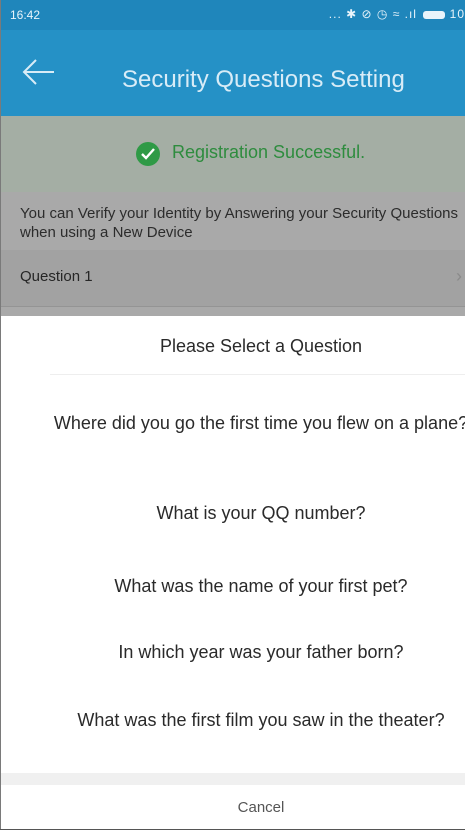 The width and height of the screenshot is (465, 830). I want to click on status-icons: ... ✱ ⊘ ◷ ≈ .ıl 10, so click(397, 14).